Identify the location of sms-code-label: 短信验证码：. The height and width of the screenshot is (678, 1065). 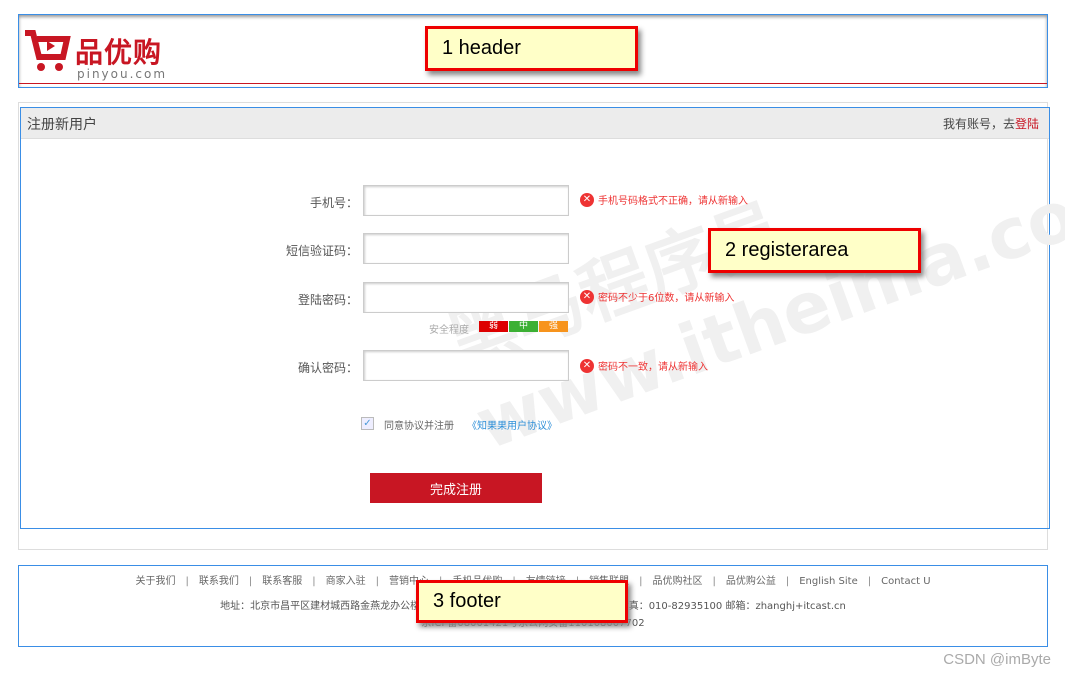
(321, 251).